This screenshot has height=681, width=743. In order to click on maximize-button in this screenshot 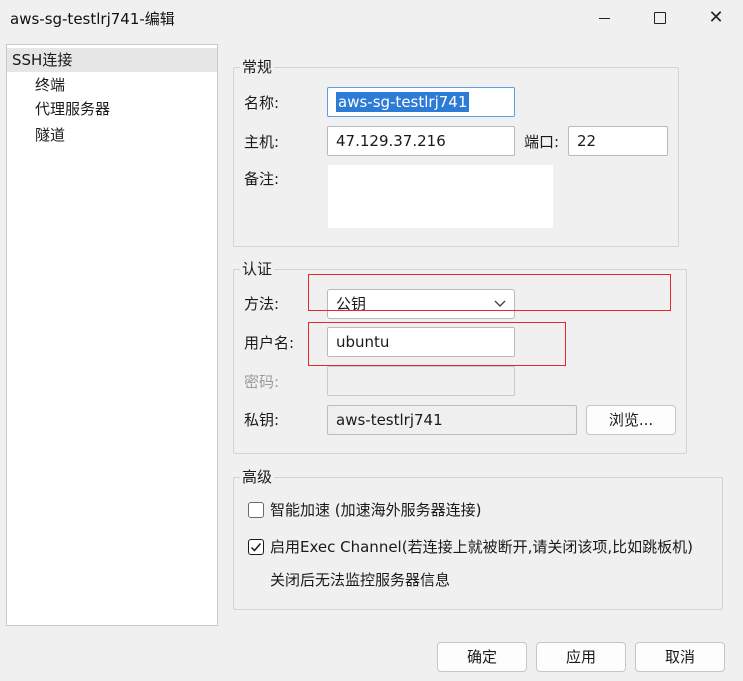, I will do `click(660, 18)`.